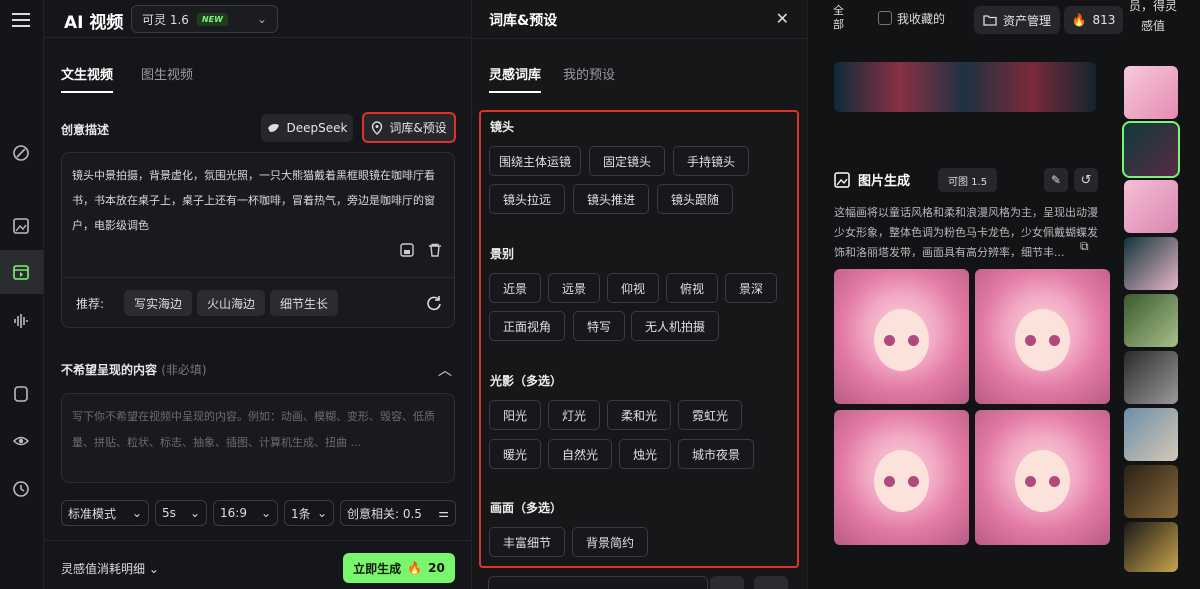 The image size is (1200, 589). Describe the element at coordinates (782, 18) in the screenshot. I see `close-icon: ✕` at that location.